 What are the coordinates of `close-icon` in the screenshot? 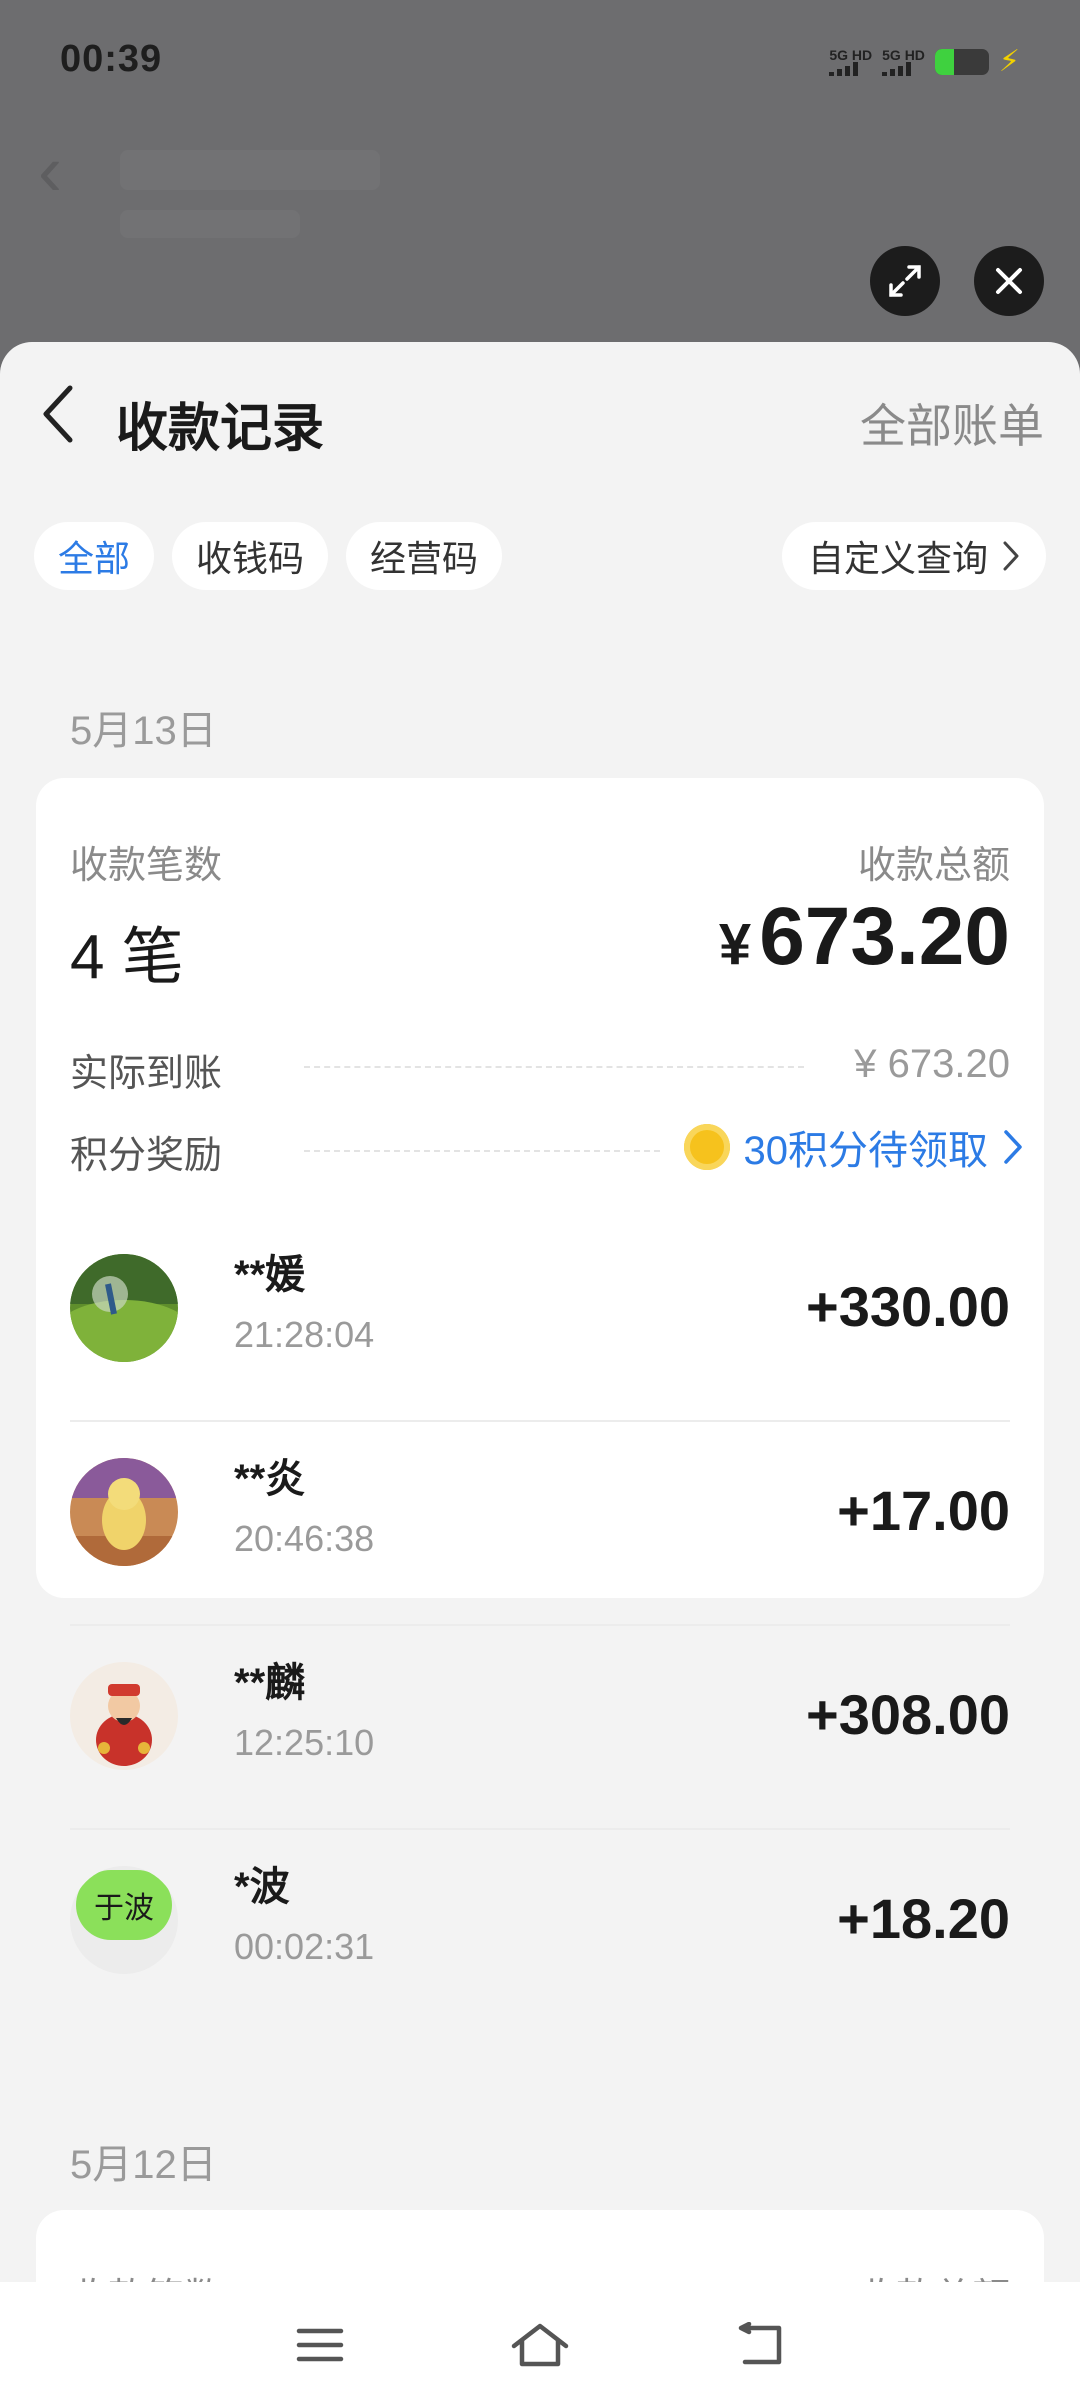 It's located at (1009, 281).